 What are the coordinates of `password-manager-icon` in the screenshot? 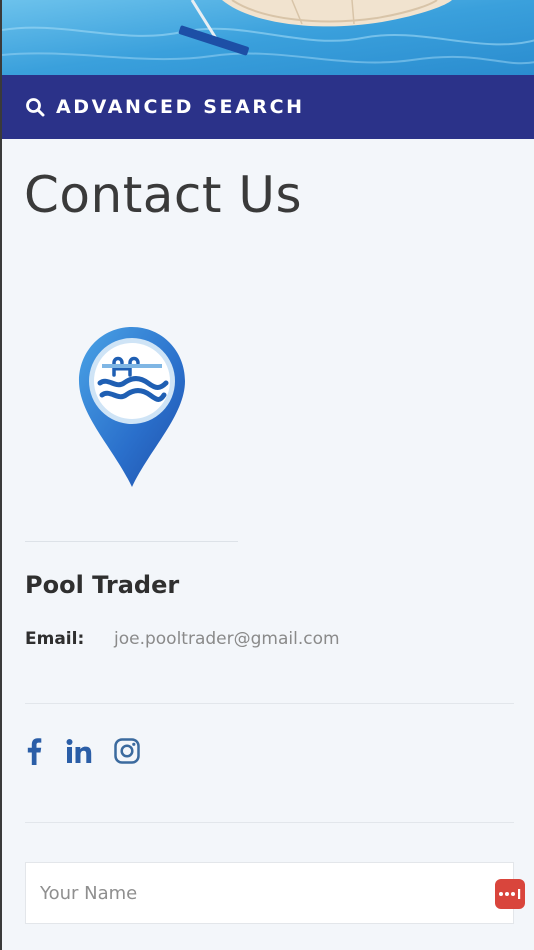 It's located at (510, 894).